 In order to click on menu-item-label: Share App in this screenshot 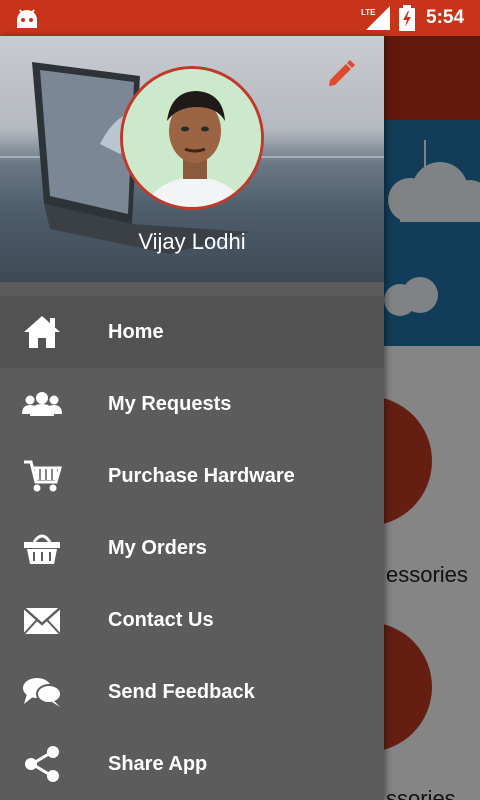, I will do `click(158, 764)`.